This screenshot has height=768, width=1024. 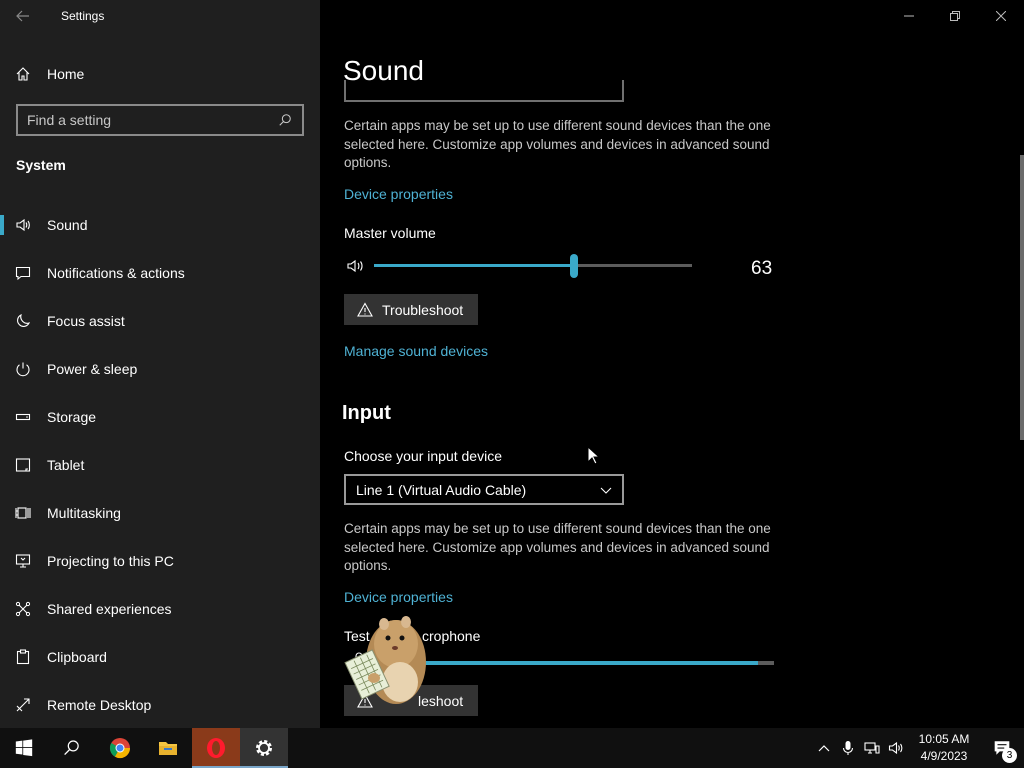 I want to click on restore-icon, so click(x=955, y=16).